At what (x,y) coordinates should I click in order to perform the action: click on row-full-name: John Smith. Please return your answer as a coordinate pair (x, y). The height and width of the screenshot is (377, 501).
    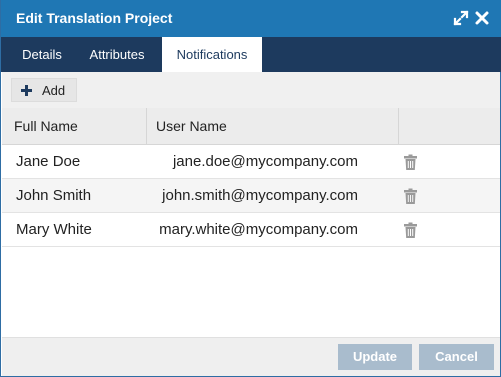
    Looking at the image, I should click on (54, 195).